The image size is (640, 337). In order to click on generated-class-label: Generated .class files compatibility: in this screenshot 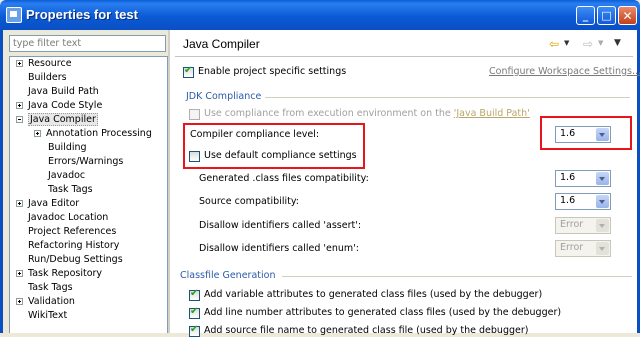, I will do `click(284, 178)`.